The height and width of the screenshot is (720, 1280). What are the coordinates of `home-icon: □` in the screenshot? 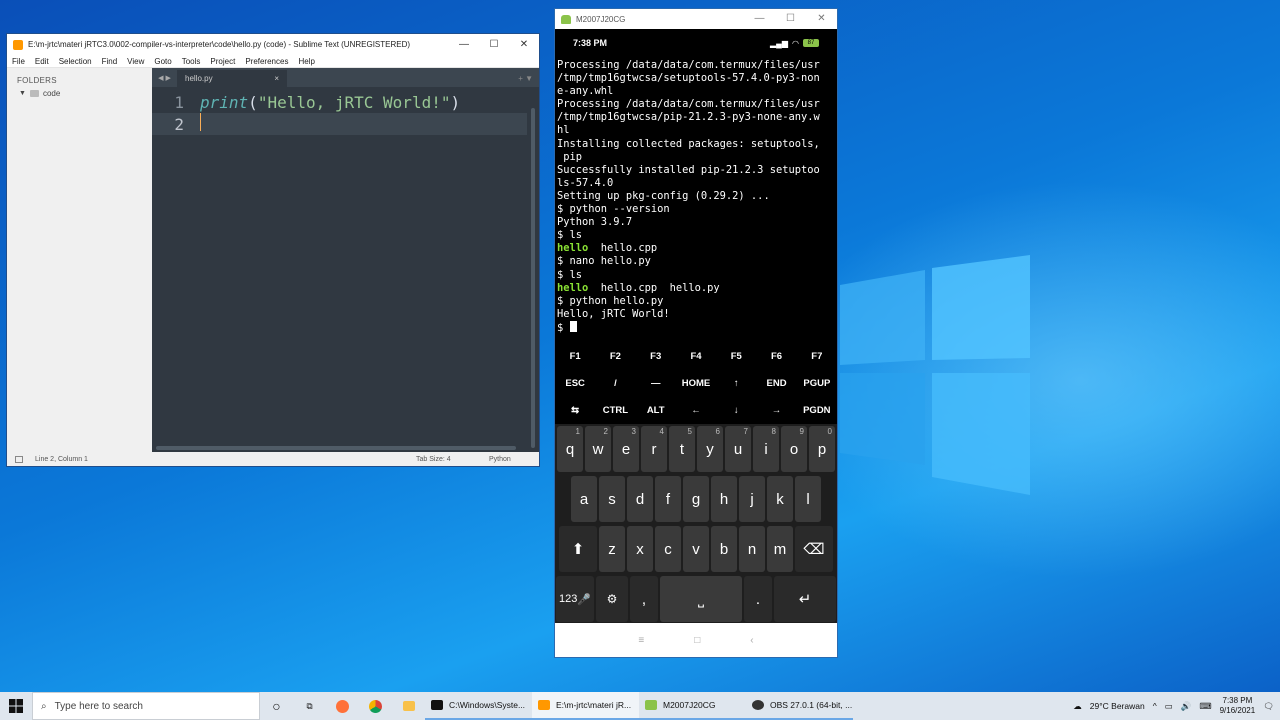 It's located at (697, 640).